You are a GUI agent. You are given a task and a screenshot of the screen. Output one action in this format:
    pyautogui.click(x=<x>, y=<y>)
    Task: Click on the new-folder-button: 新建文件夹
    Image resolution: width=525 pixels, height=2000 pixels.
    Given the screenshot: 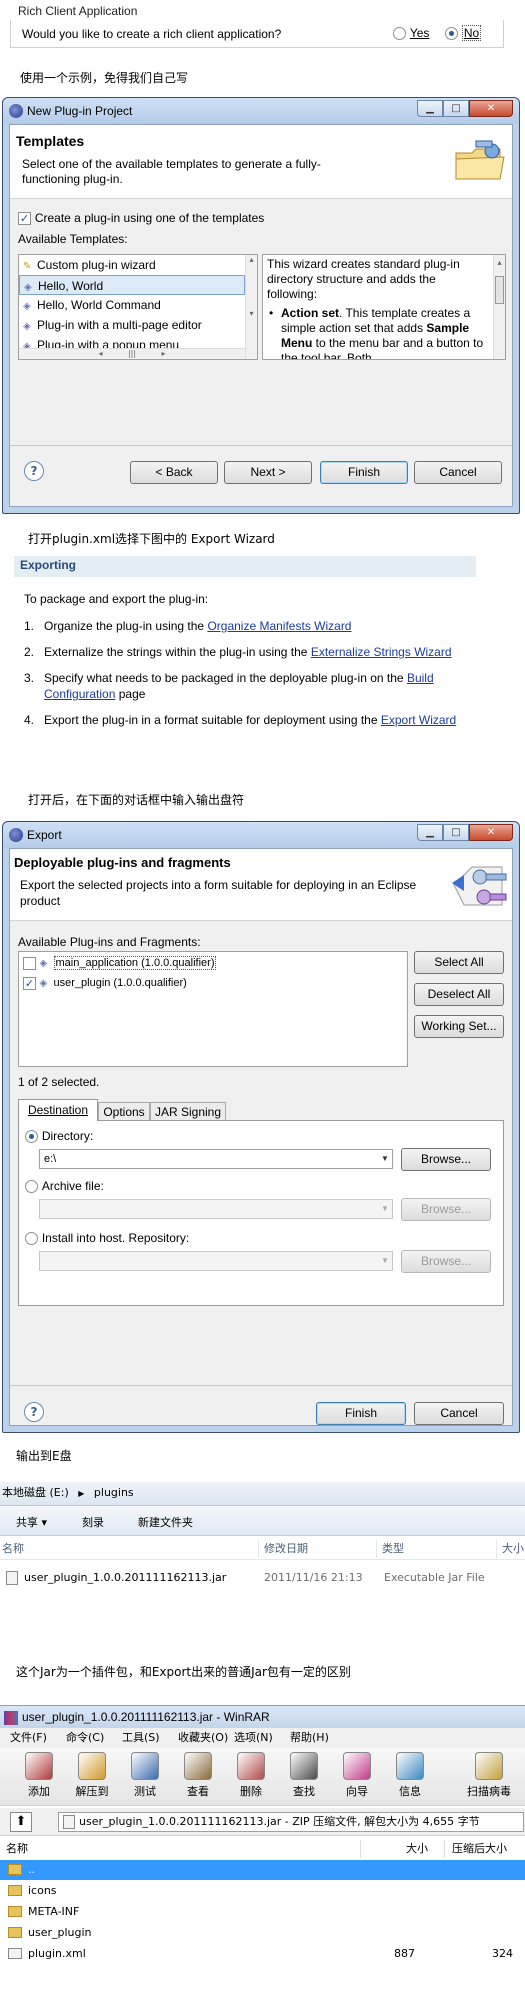 What is the action you would take?
    pyautogui.click(x=165, y=1522)
    